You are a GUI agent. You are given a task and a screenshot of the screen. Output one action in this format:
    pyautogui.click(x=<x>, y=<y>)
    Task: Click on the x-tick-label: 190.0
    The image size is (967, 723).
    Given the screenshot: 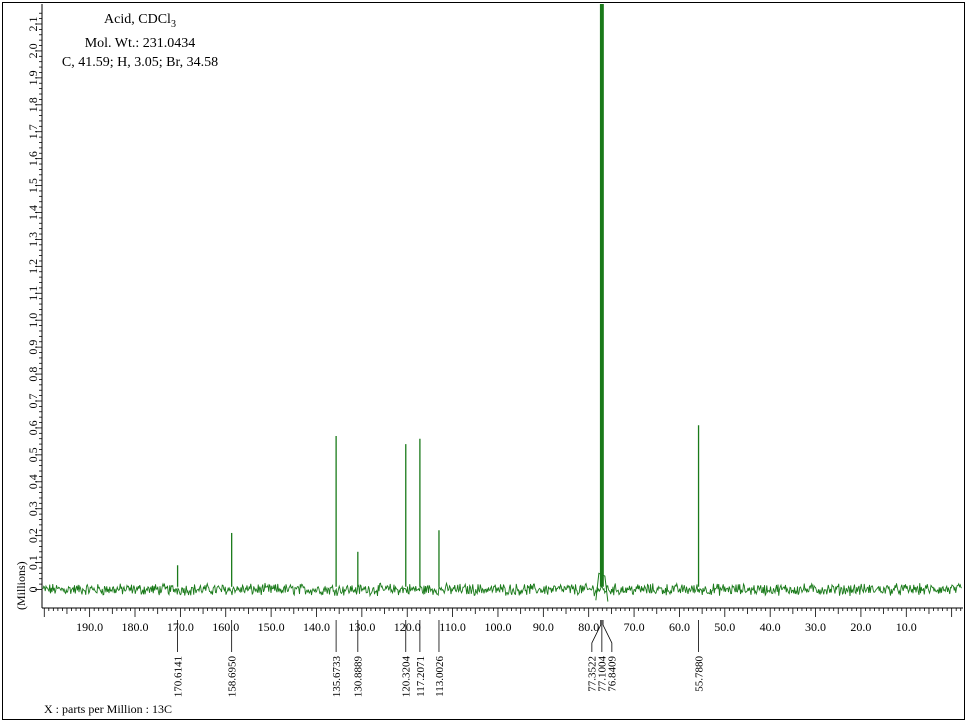 What is the action you would take?
    pyautogui.click(x=89, y=627)
    